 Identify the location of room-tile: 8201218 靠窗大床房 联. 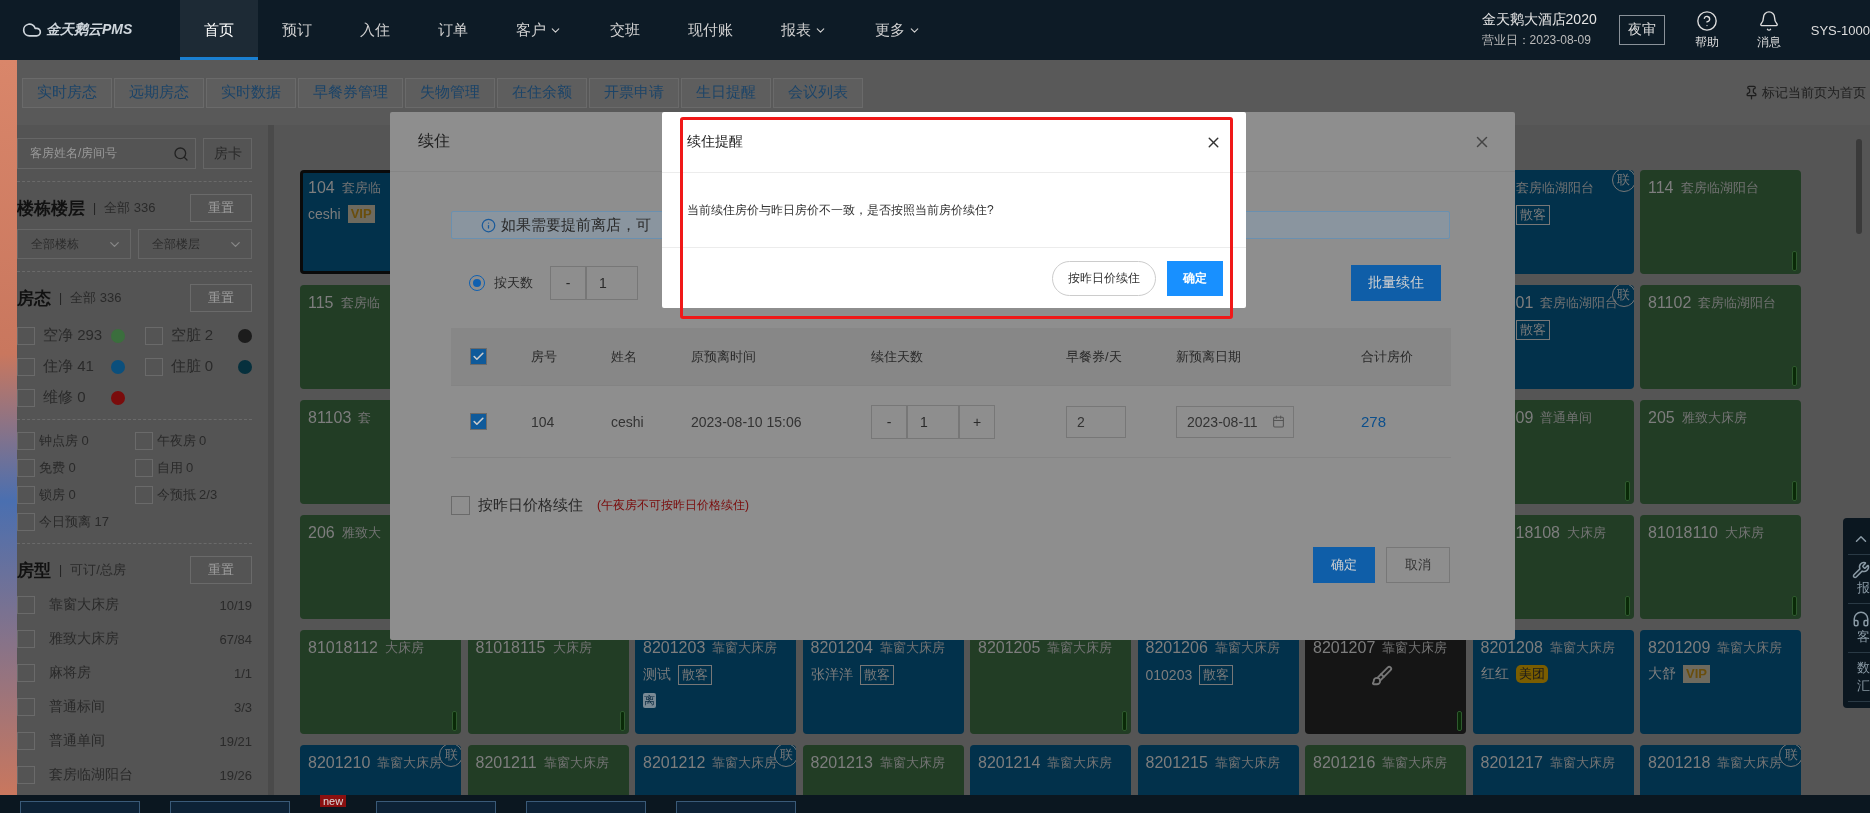
(1720, 770).